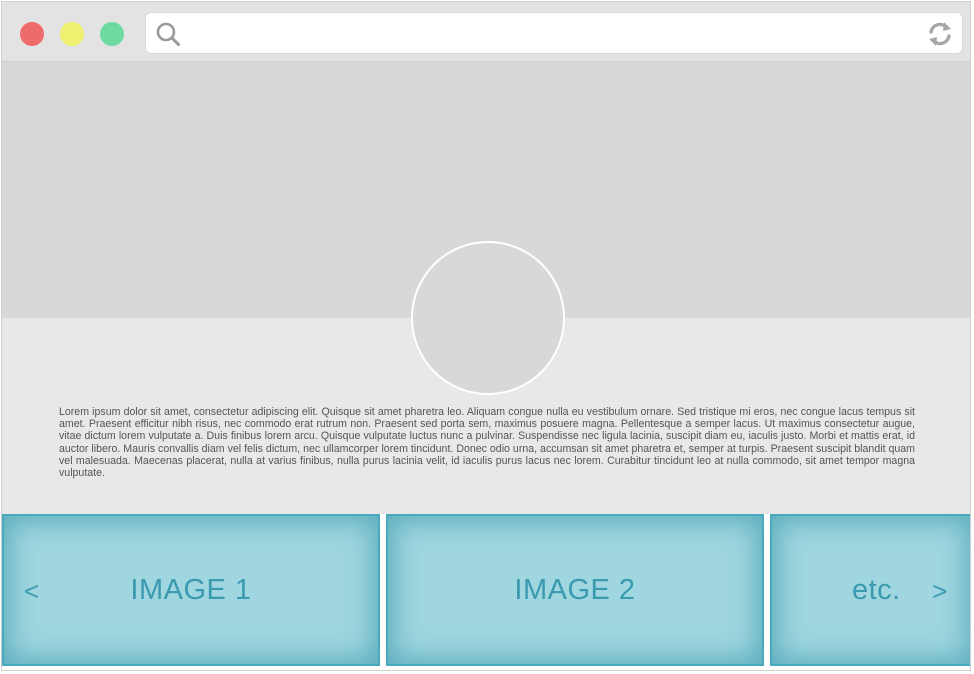 The image size is (974, 674). Describe the element at coordinates (488, 318) in the screenshot. I see `profile-avatar` at that location.